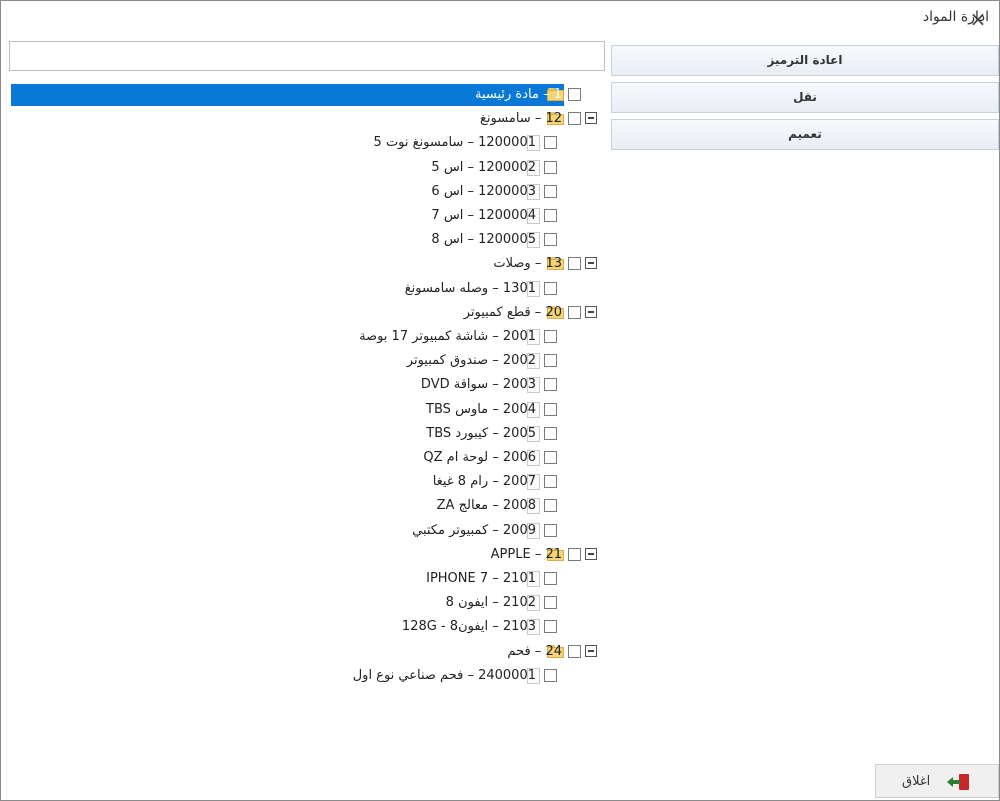 This screenshot has height=801, width=1000. Describe the element at coordinates (521, 119) in the screenshot. I see `tree-node-label: 12 – سامسونغ` at that location.